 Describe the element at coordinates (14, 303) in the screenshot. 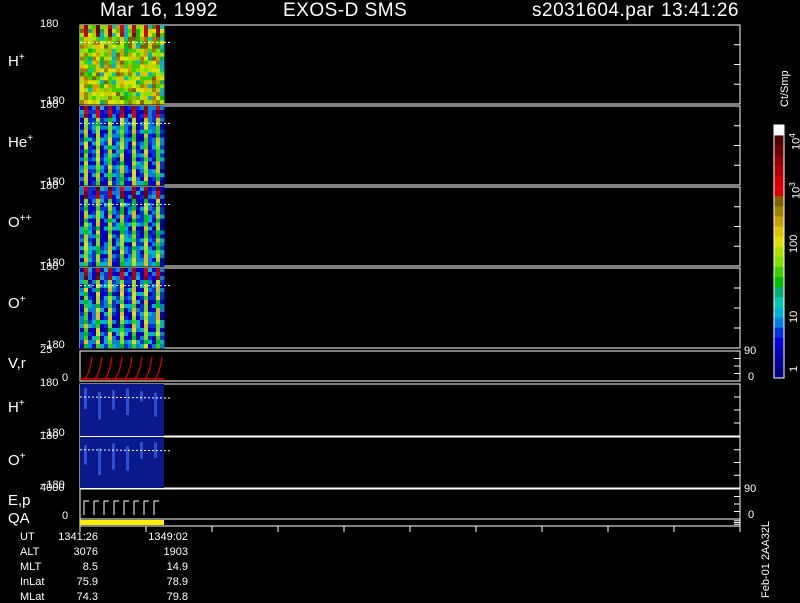

I see `panel-label-text: O` at that location.